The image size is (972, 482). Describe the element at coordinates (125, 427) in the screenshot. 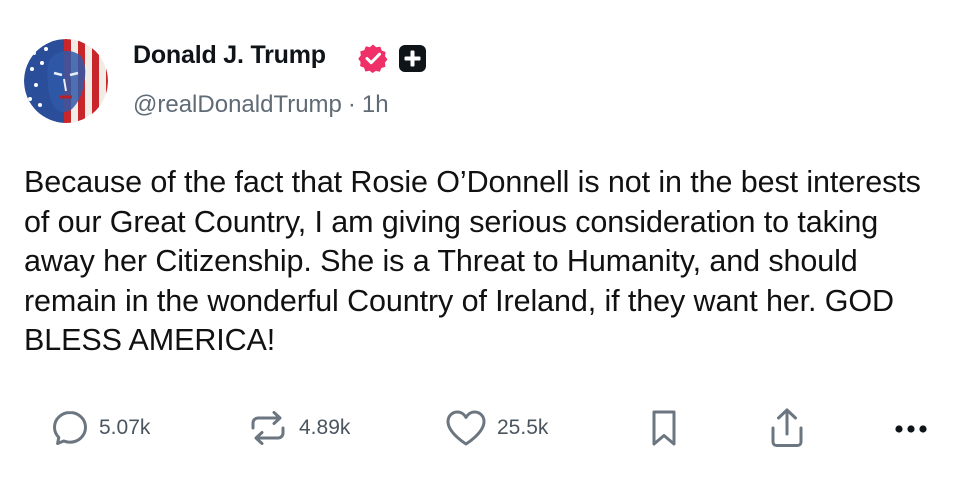

I see `reply-count: 5.07k` at that location.